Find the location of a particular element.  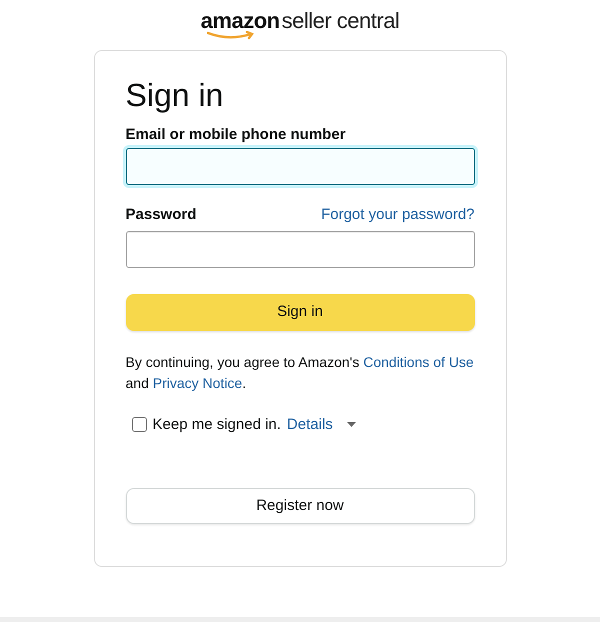

details-link: Details is located at coordinates (309, 425).